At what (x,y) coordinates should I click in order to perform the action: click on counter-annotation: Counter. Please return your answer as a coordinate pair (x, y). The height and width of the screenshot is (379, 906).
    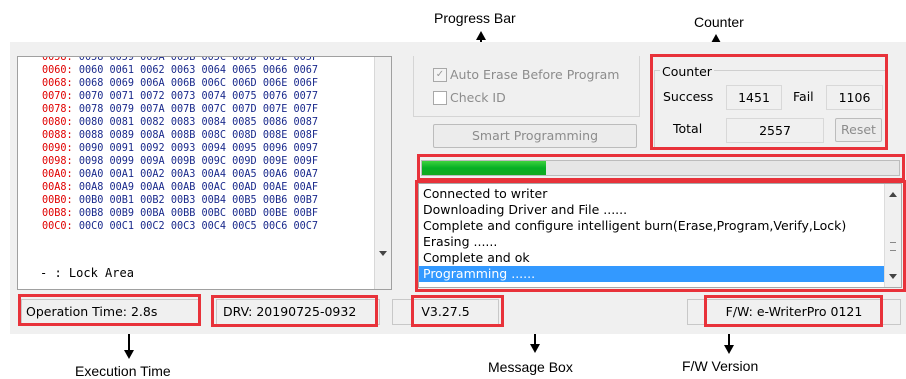
    Looking at the image, I should click on (719, 22).